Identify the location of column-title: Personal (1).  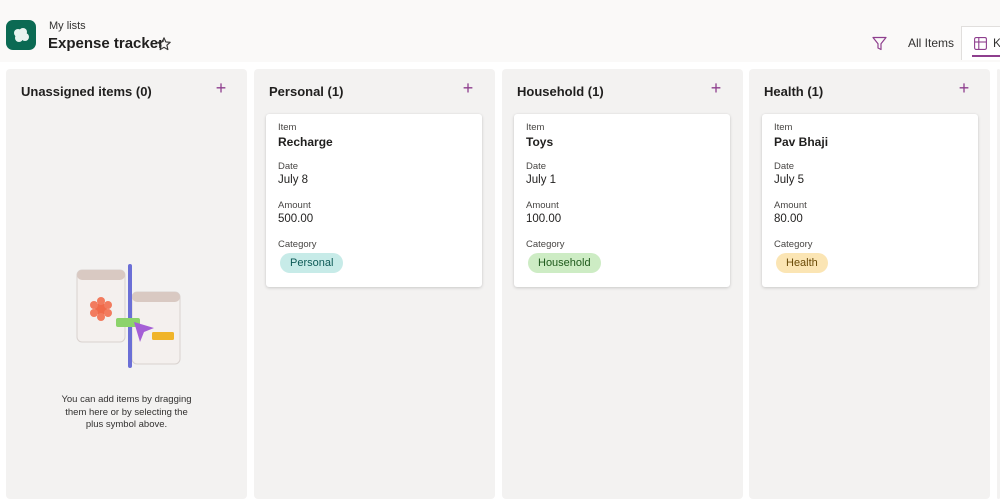
(306, 91).